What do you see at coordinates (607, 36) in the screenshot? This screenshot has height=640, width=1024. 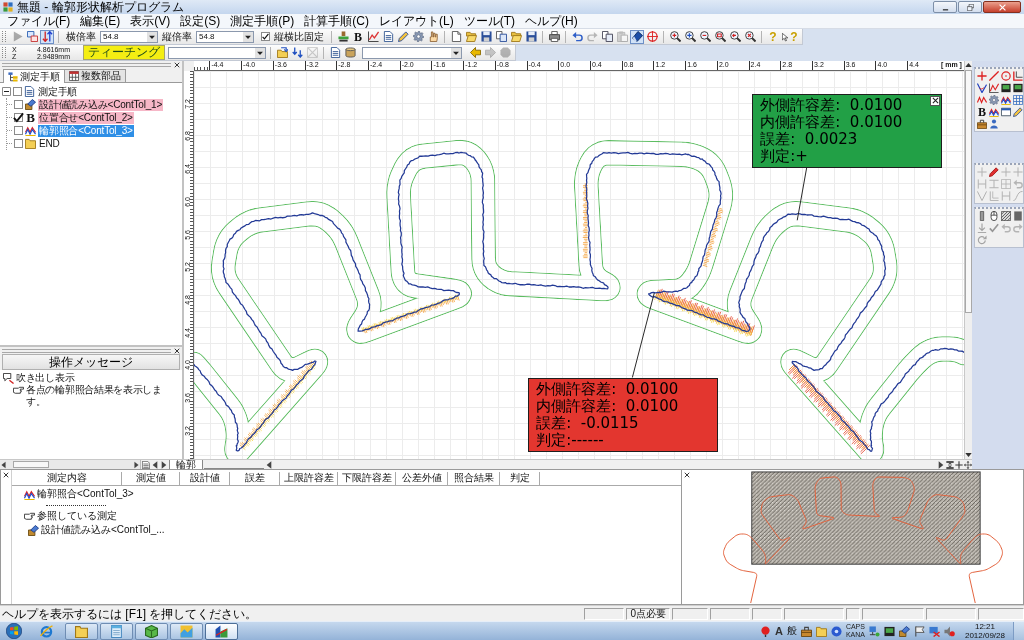 I see `copy-button` at bounding box center [607, 36].